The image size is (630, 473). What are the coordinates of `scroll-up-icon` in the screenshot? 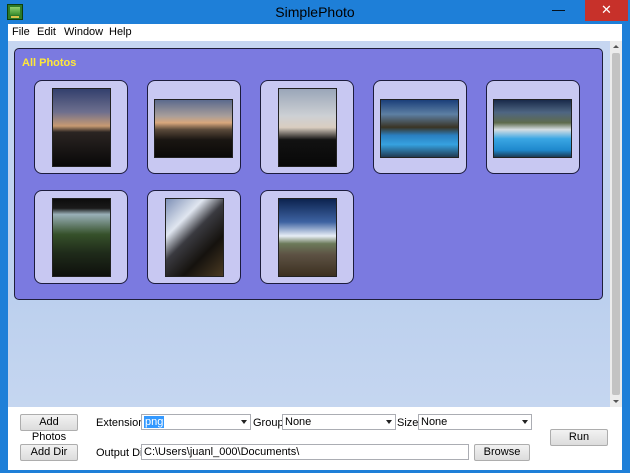 It's located at (616, 47).